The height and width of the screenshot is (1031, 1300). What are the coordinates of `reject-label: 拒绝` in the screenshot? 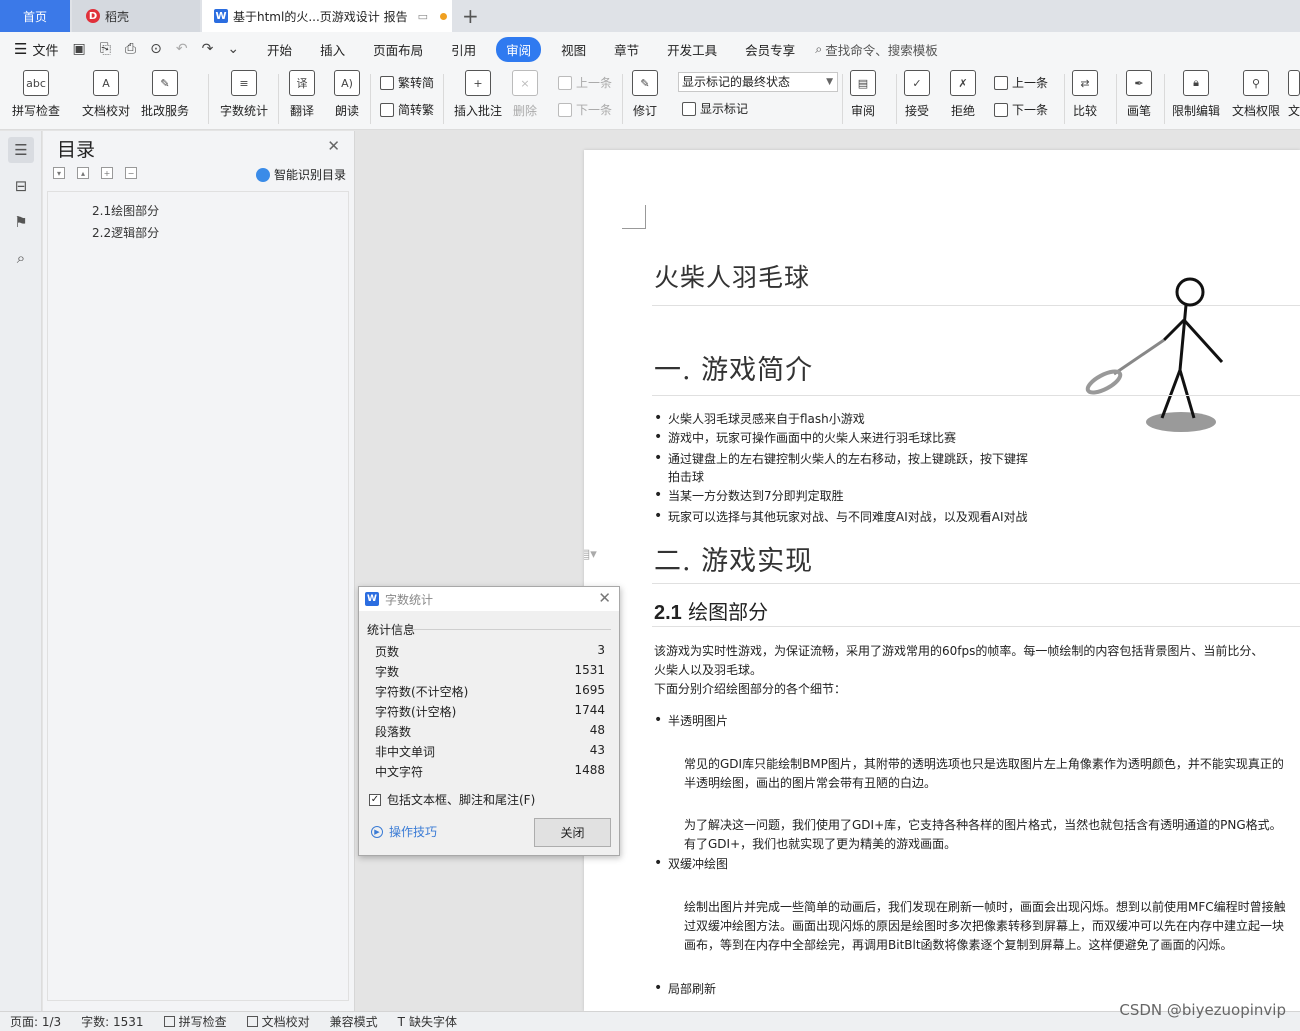 It's located at (962, 111).